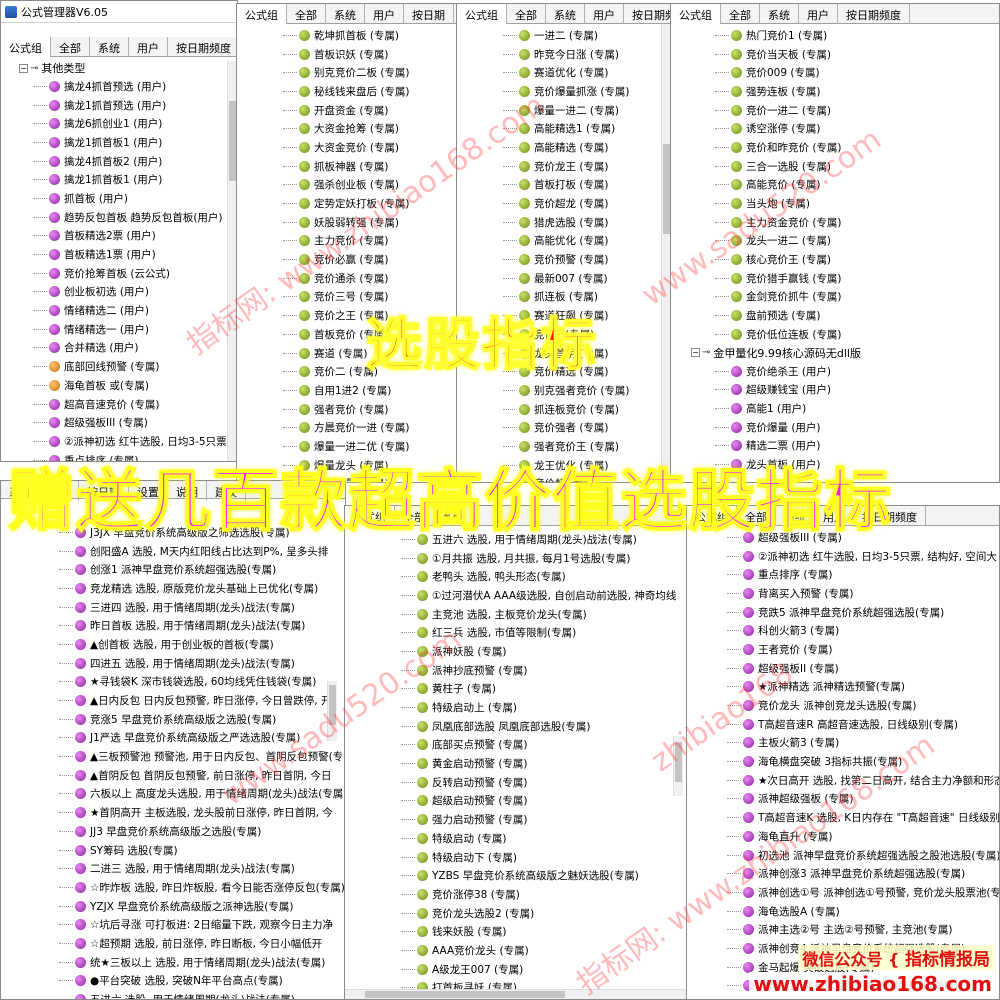 This screenshot has width=1000, height=1000. Describe the element at coordinates (202, 607) in the screenshot. I see `formula-item: 三进四 选股, 用于情绪周期(龙头)战法(专属)` at that location.